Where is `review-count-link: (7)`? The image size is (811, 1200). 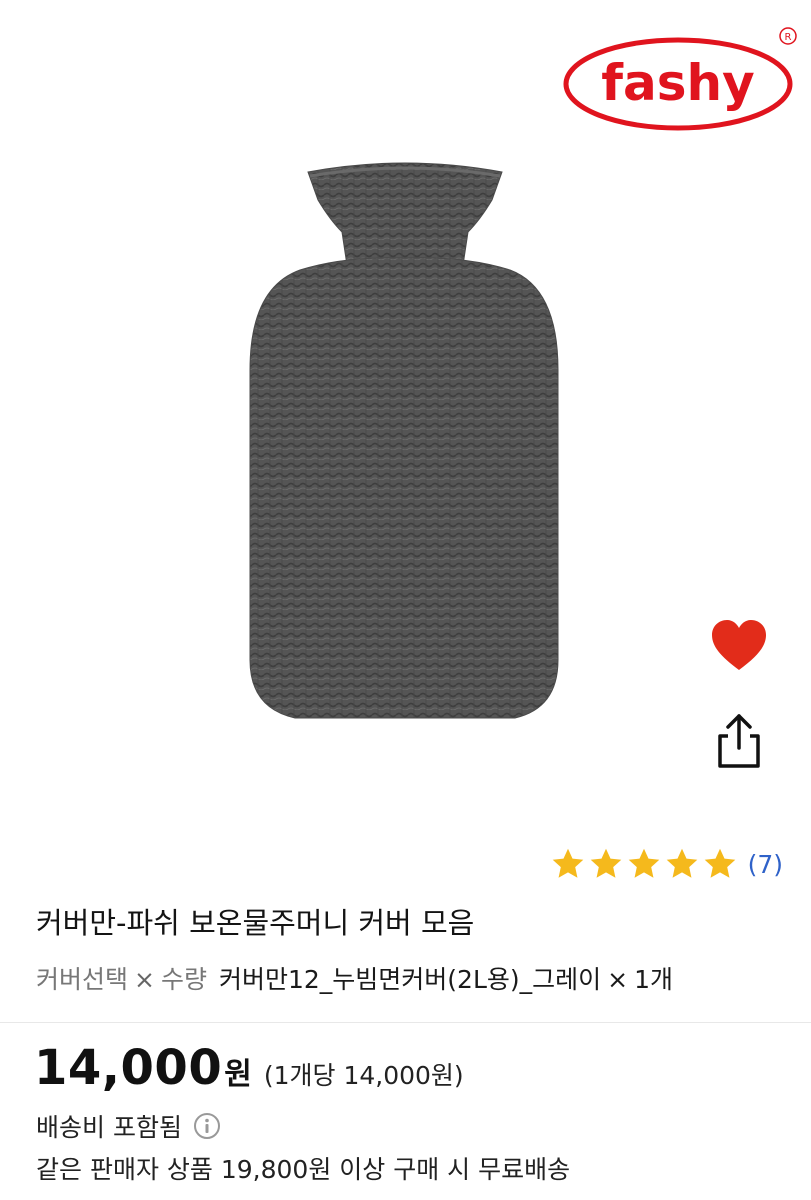 review-count-link: (7) is located at coordinates (765, 864).